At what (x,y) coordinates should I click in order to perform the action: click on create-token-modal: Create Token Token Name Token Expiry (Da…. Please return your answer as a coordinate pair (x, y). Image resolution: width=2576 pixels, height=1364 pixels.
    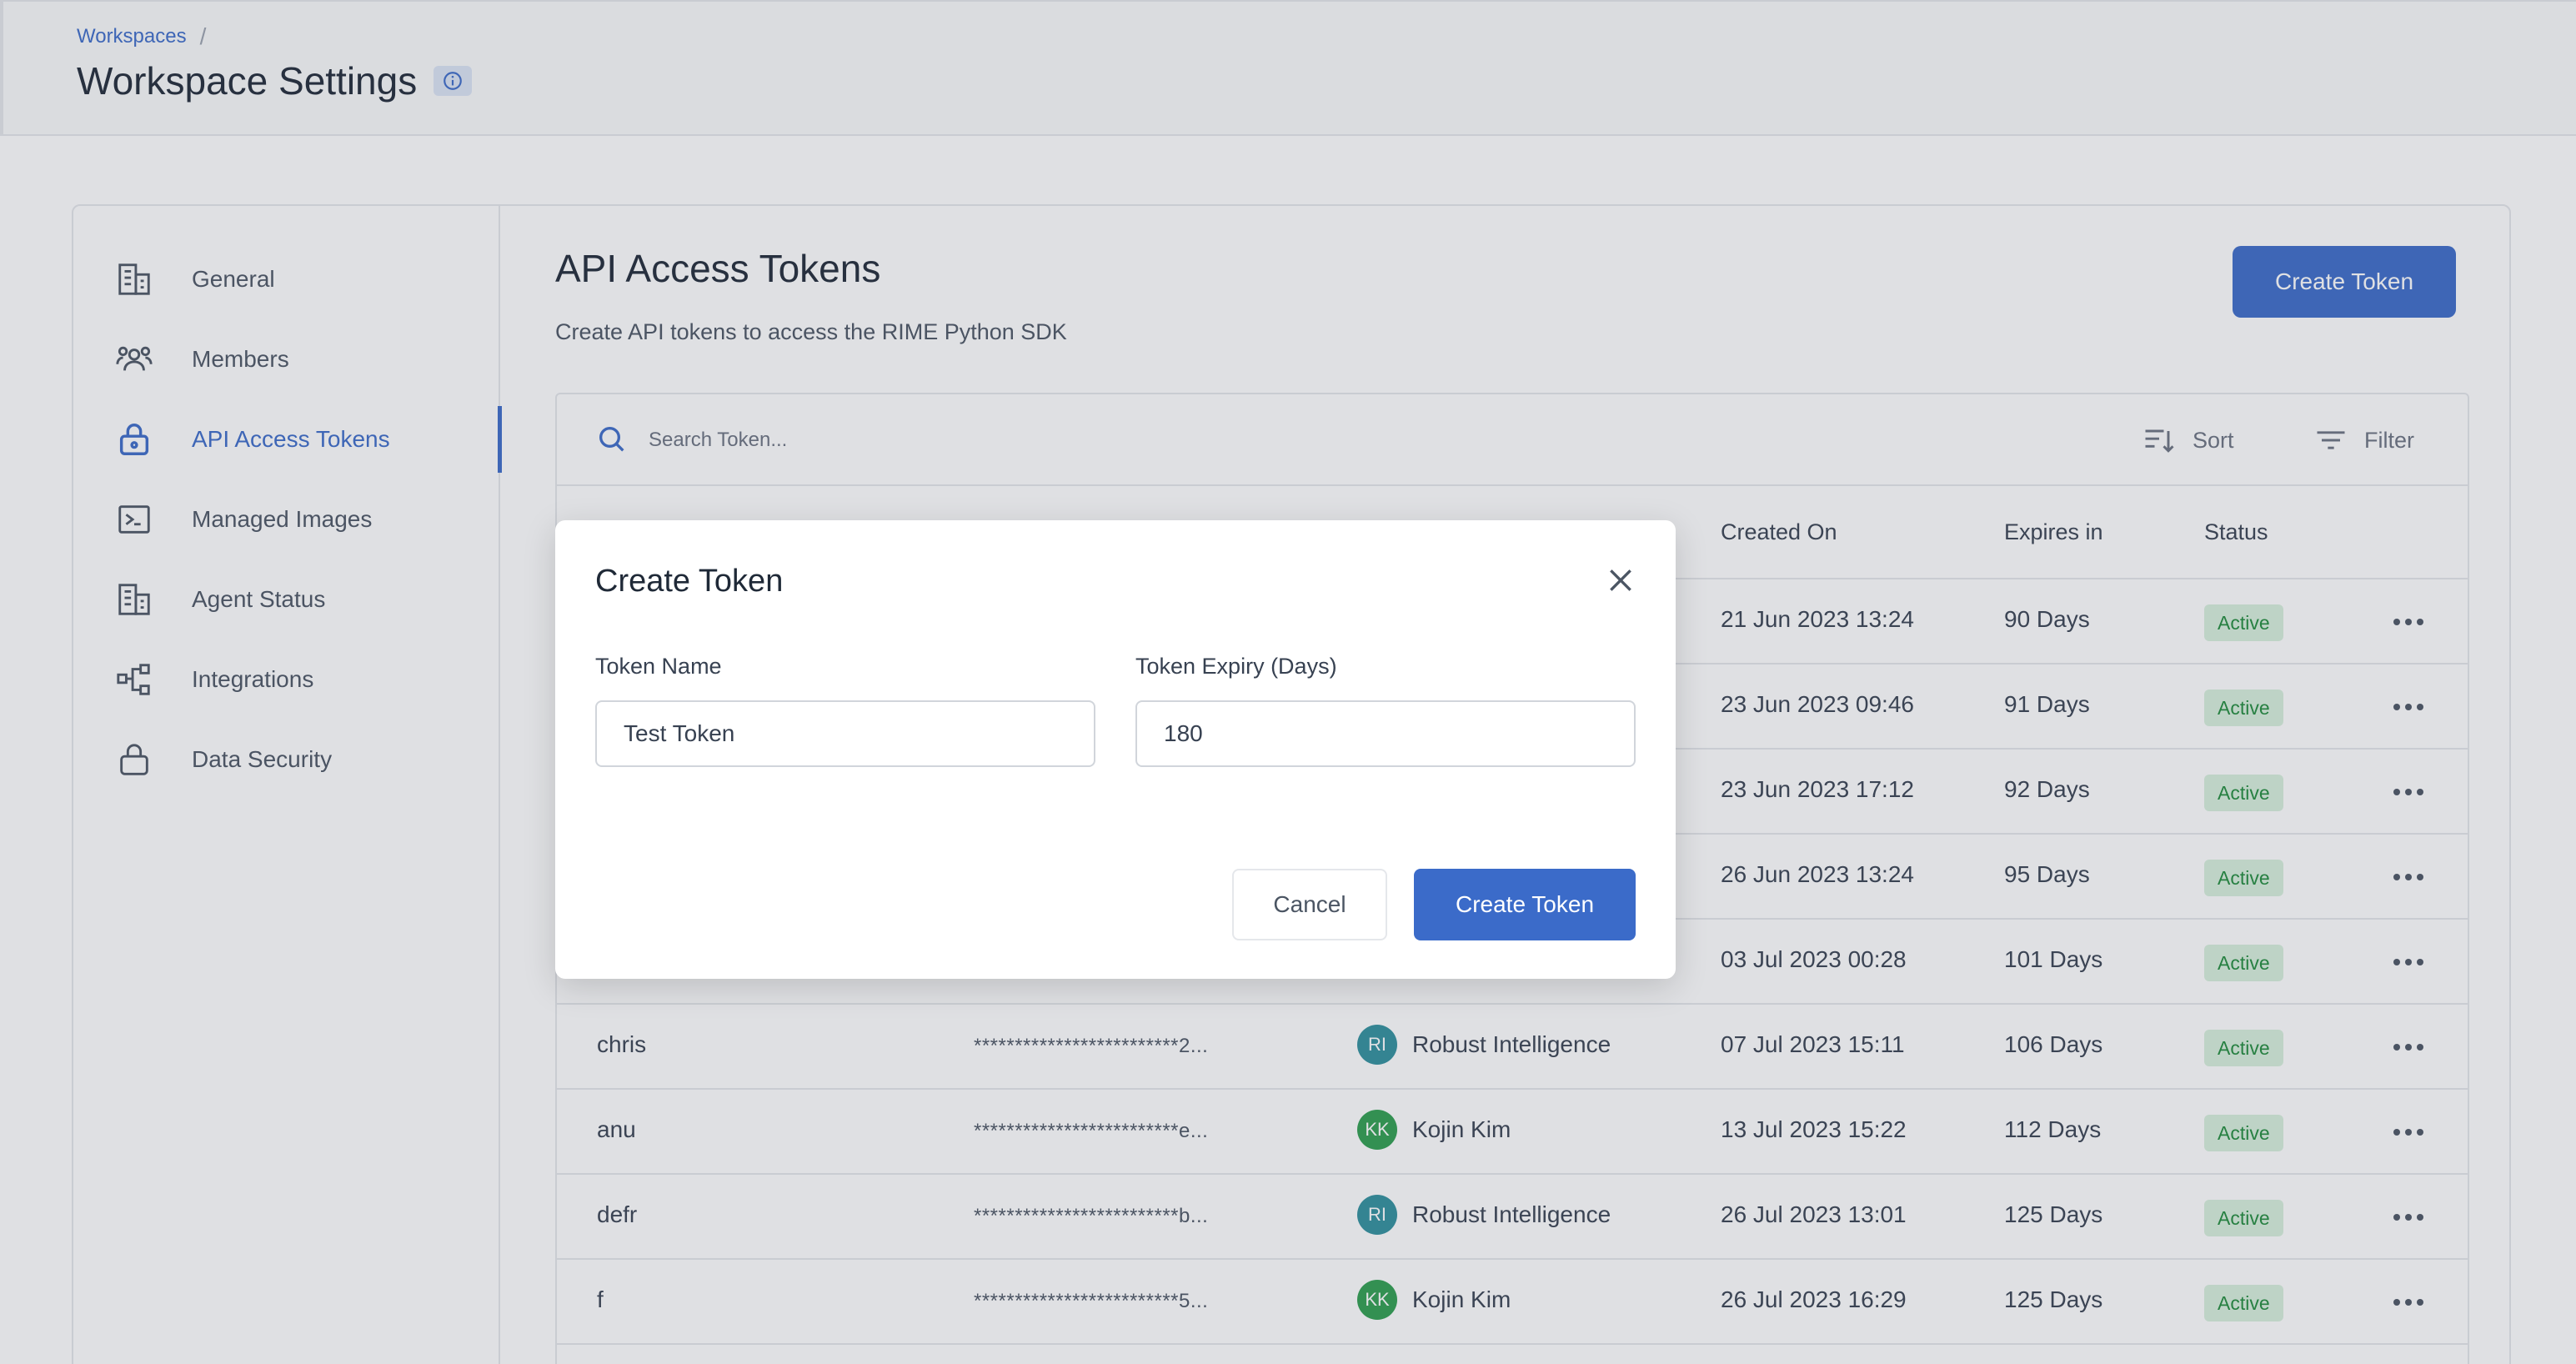
    Looking at the image, I should click on (1115, 749).